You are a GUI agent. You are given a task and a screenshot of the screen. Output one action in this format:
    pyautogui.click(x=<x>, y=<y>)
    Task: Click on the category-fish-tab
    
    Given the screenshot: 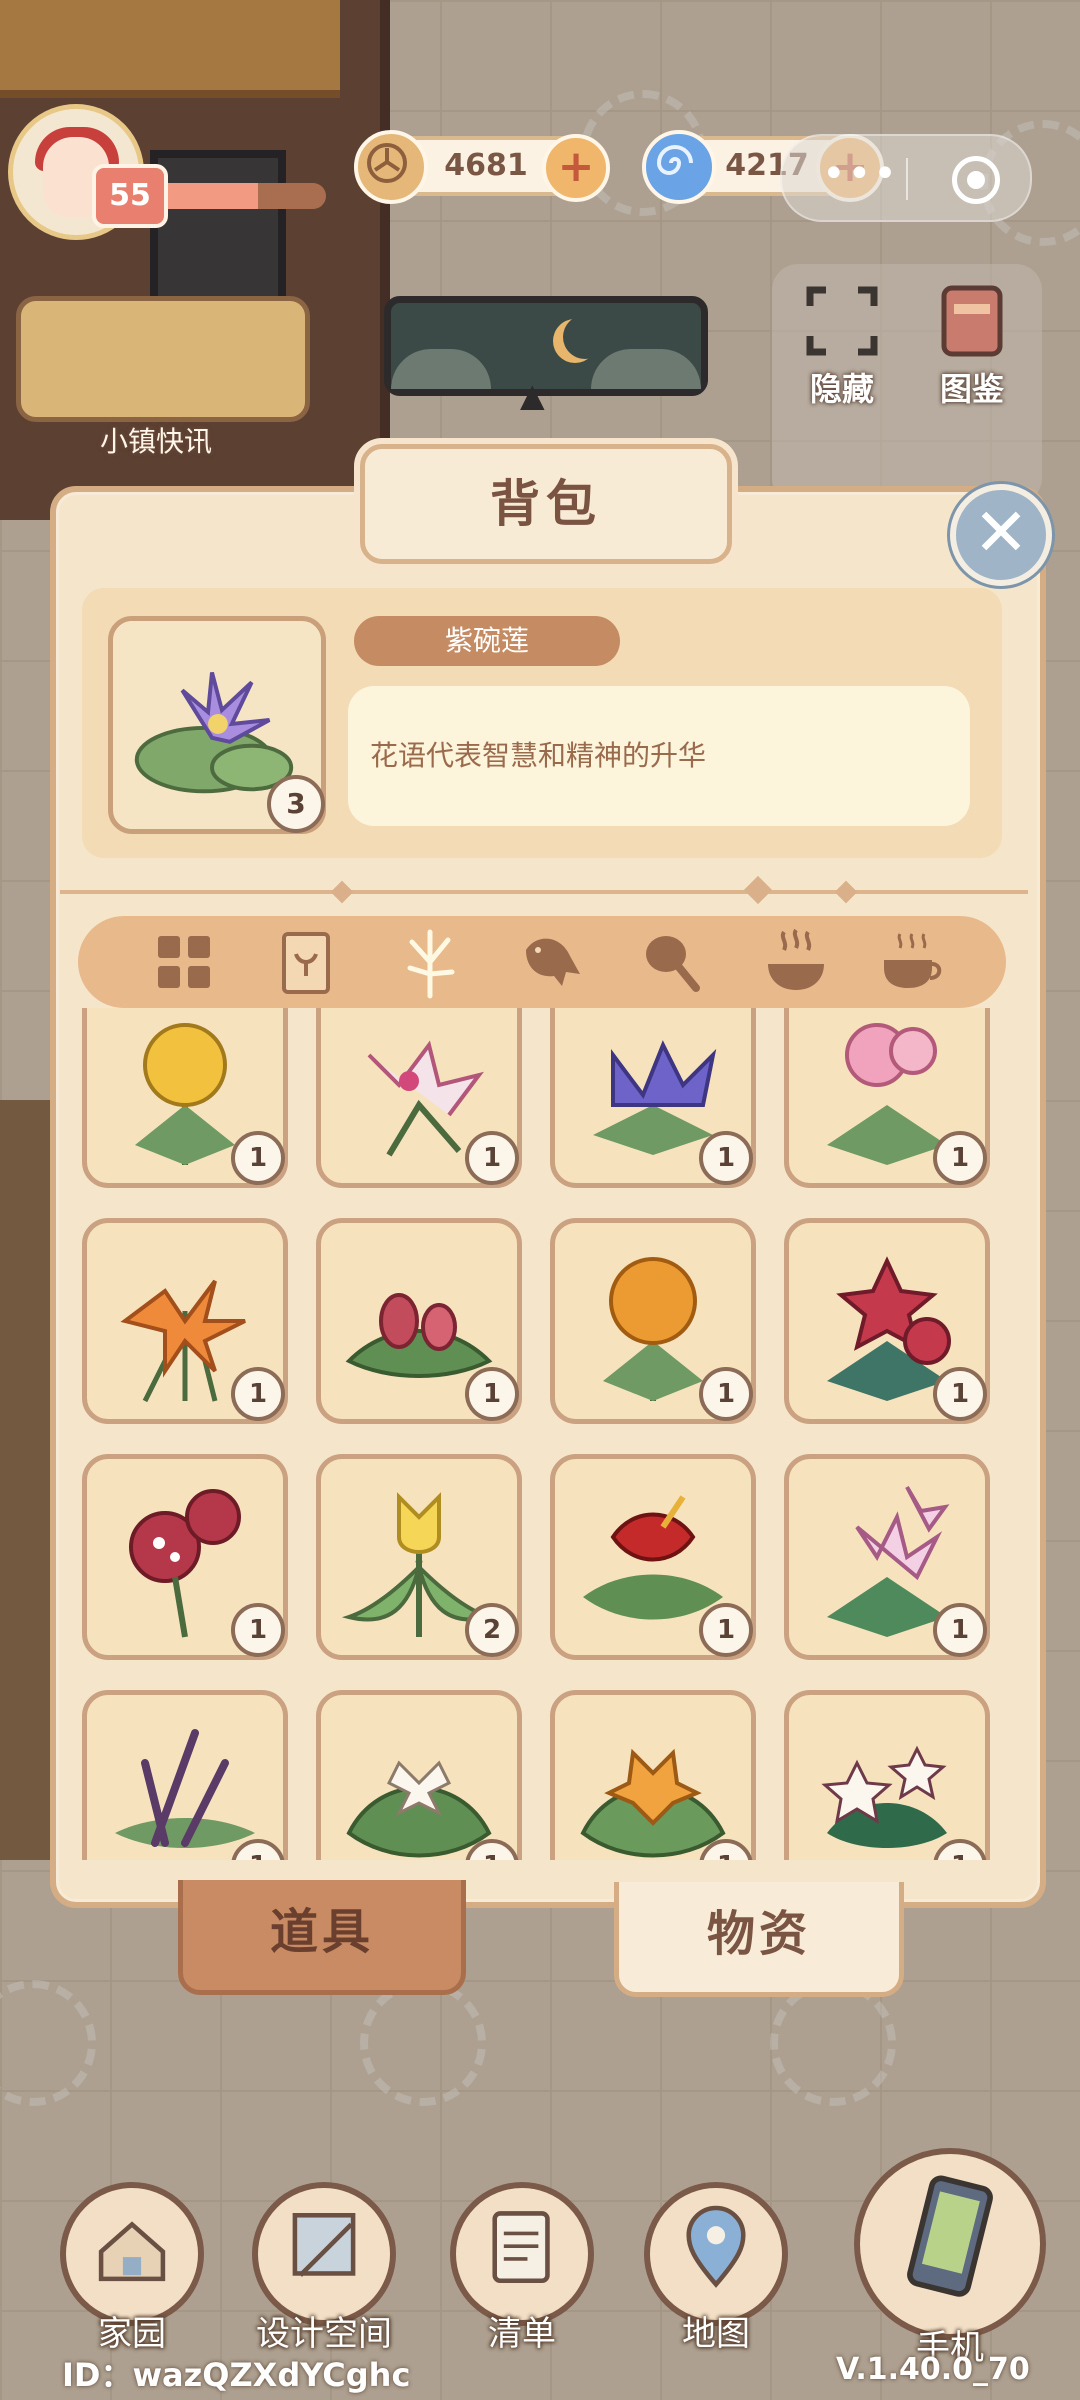 What is the action you would take?
    pyautogui.click(x=552, y=962)
    